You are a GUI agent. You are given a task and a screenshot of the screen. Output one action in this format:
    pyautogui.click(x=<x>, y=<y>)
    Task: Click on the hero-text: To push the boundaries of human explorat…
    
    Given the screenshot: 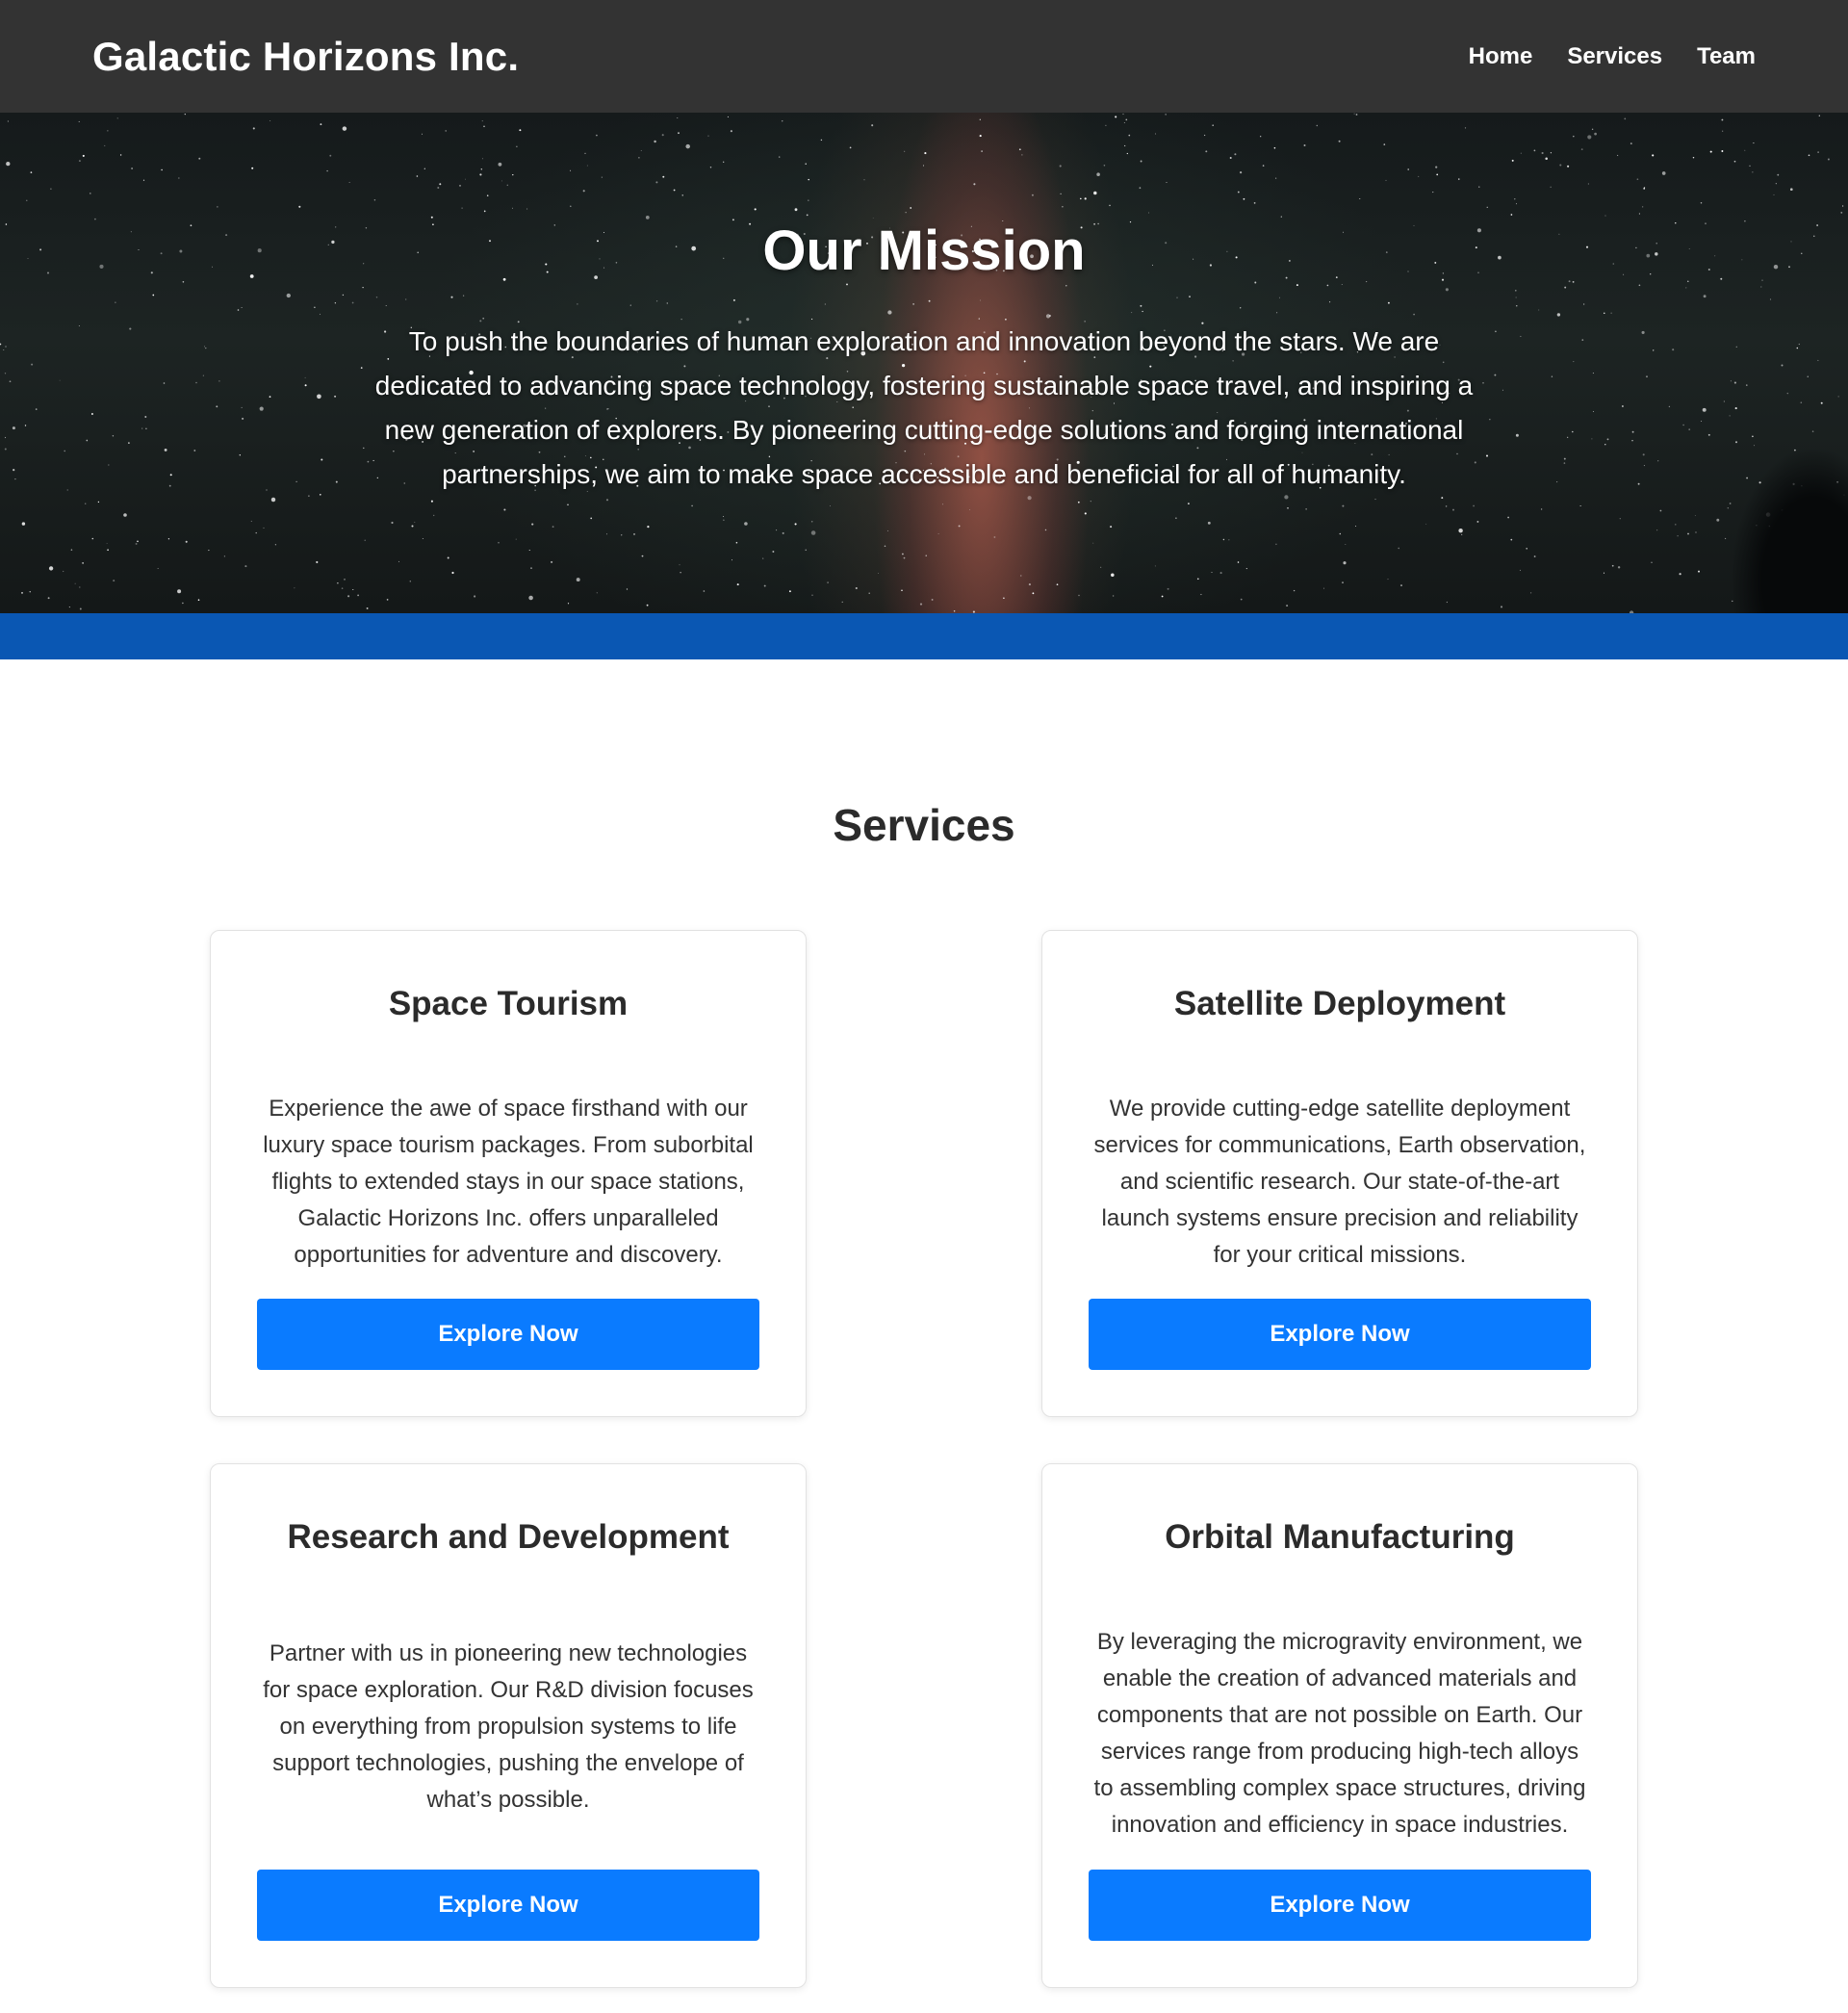 What is the action you would take?
    pyautogui.click(x=924, y=407)
    